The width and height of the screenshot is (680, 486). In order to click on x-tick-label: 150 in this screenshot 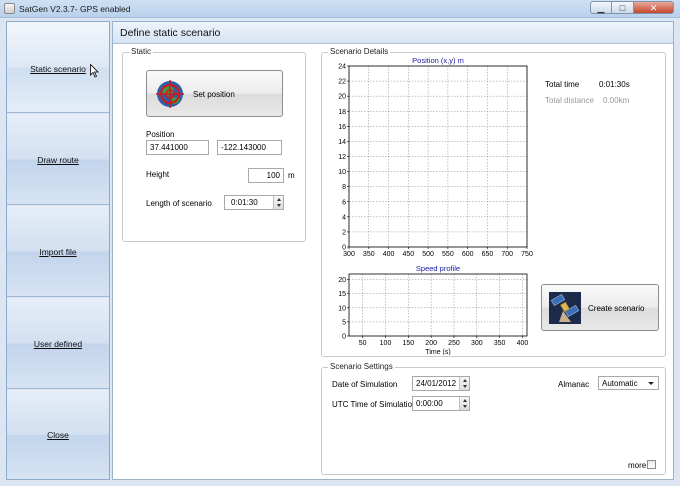, I will do `click(408, 343)`.